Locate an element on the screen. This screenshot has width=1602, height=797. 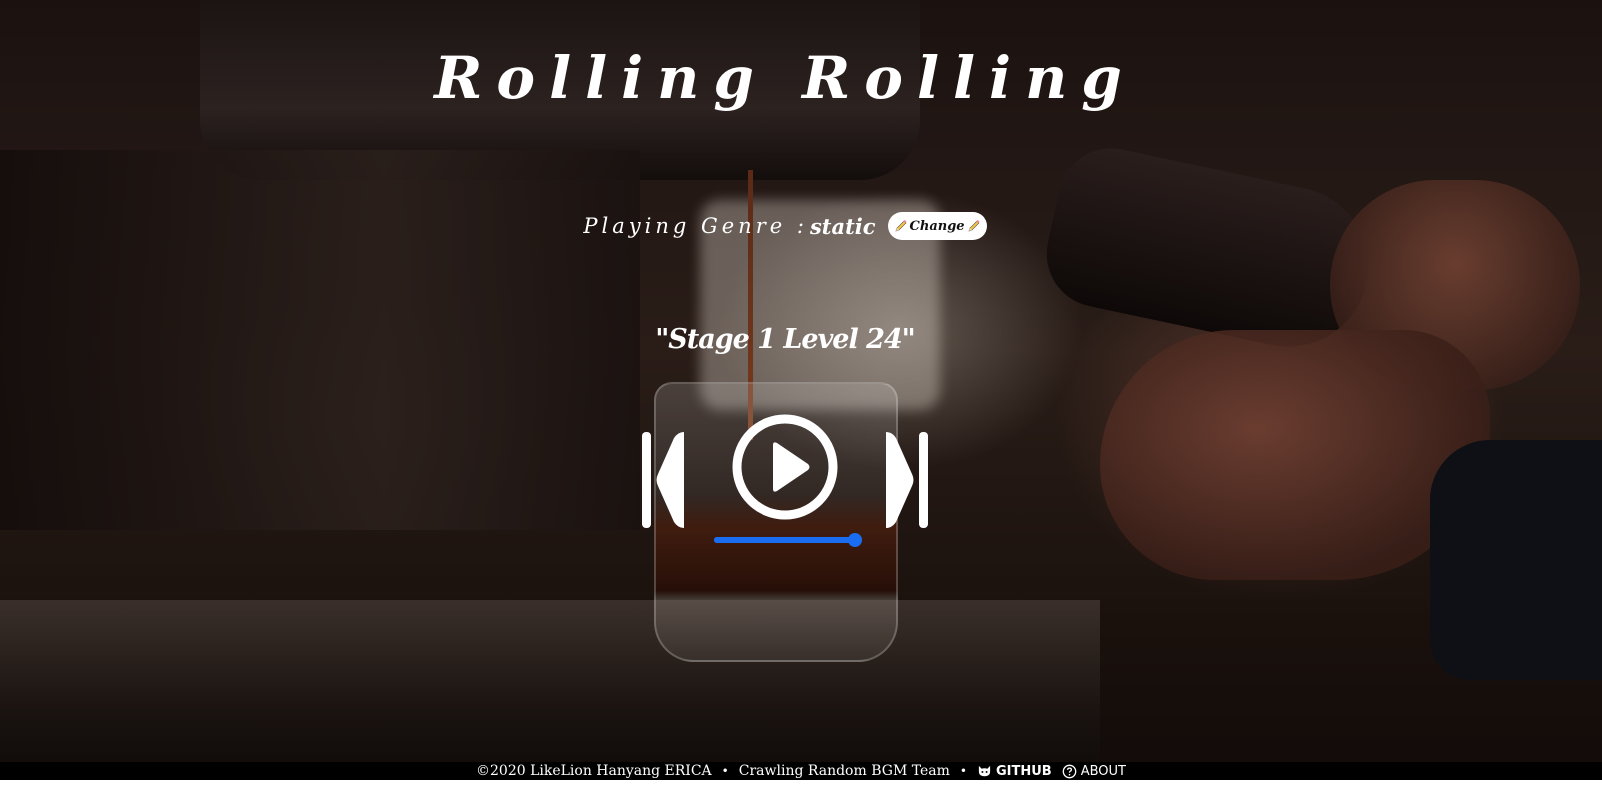
about-link: ABOUT is located at coordinates (1094, 771).